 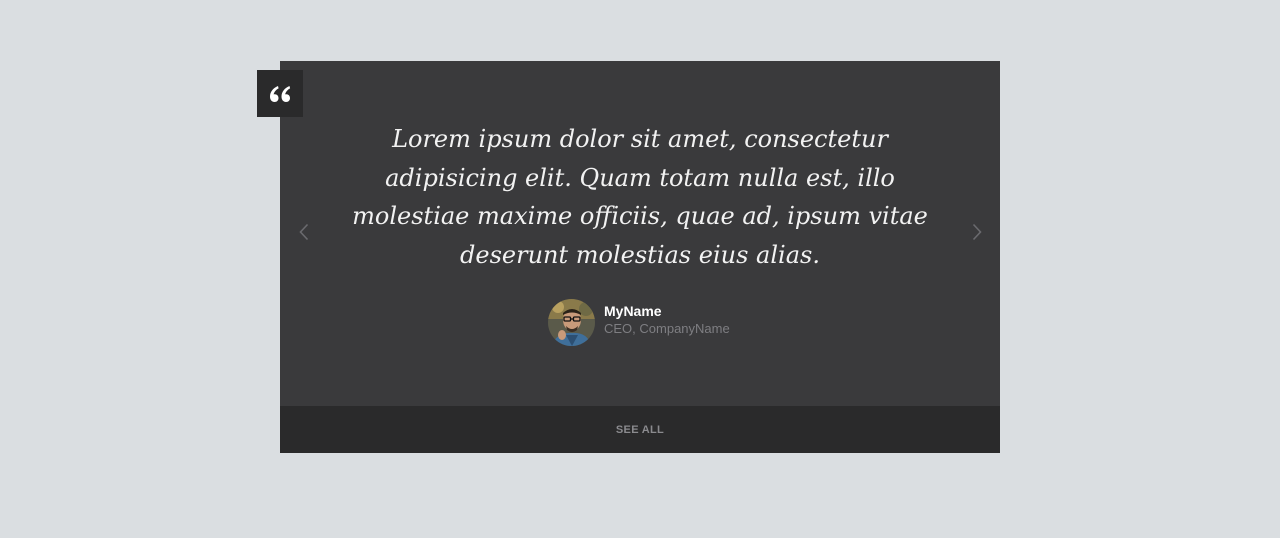 What do you see at coordinates (571, 322) in the screenshot?
I see `avatar` at bounding box center [571, 322].